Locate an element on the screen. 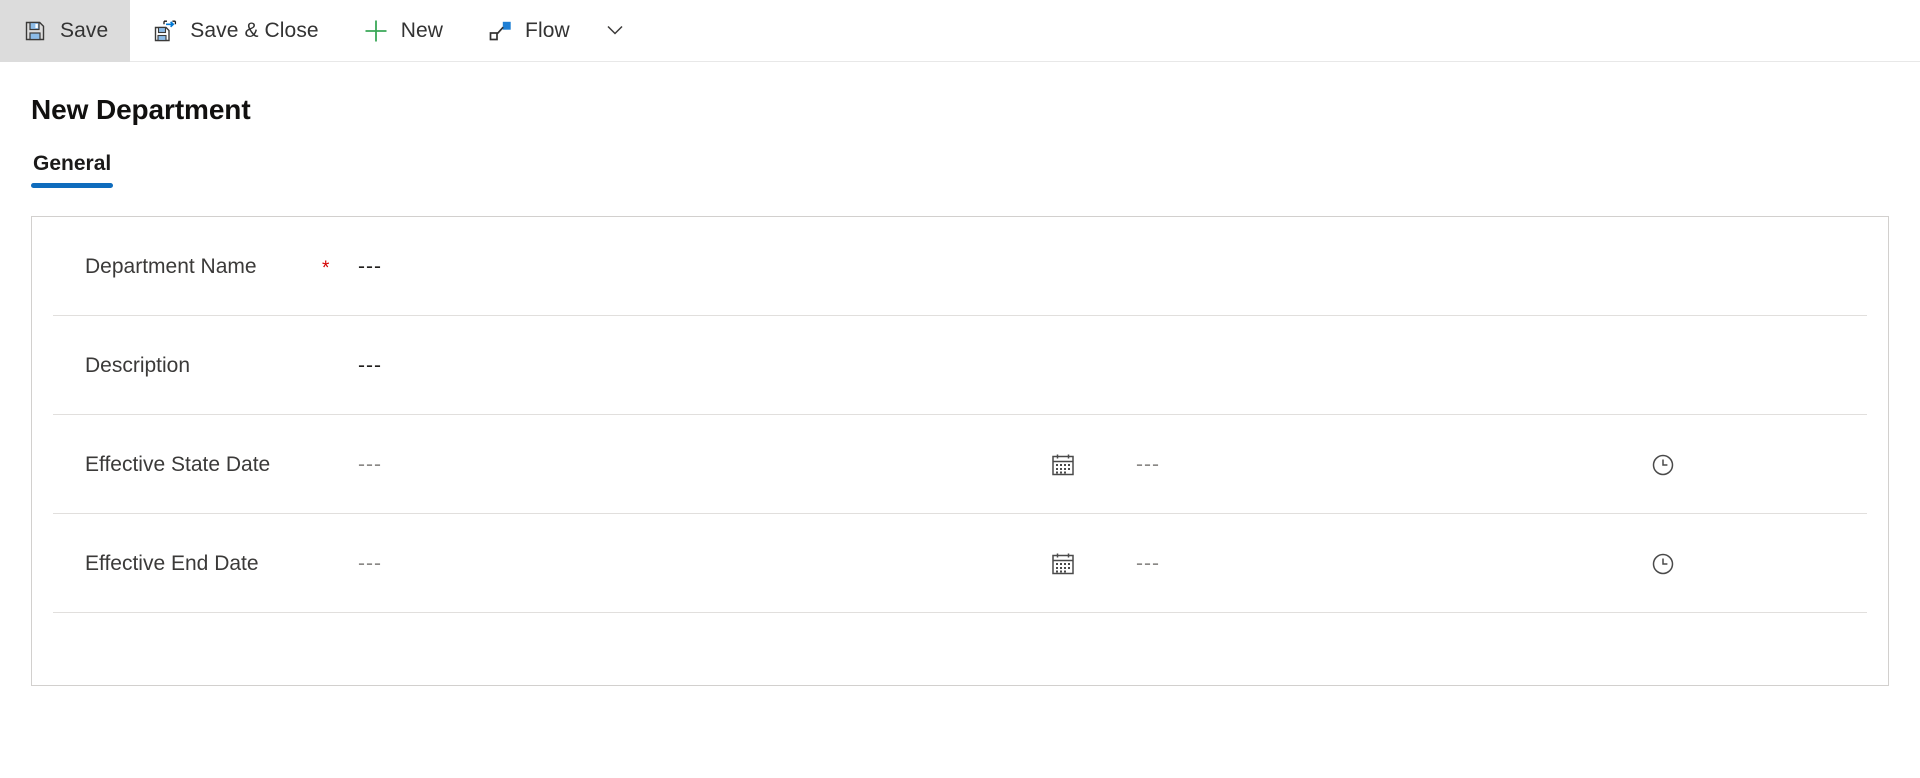 This screenshot has height=778, width=1920. required-indicator-department-name: * is located at coordinates (326, 268).